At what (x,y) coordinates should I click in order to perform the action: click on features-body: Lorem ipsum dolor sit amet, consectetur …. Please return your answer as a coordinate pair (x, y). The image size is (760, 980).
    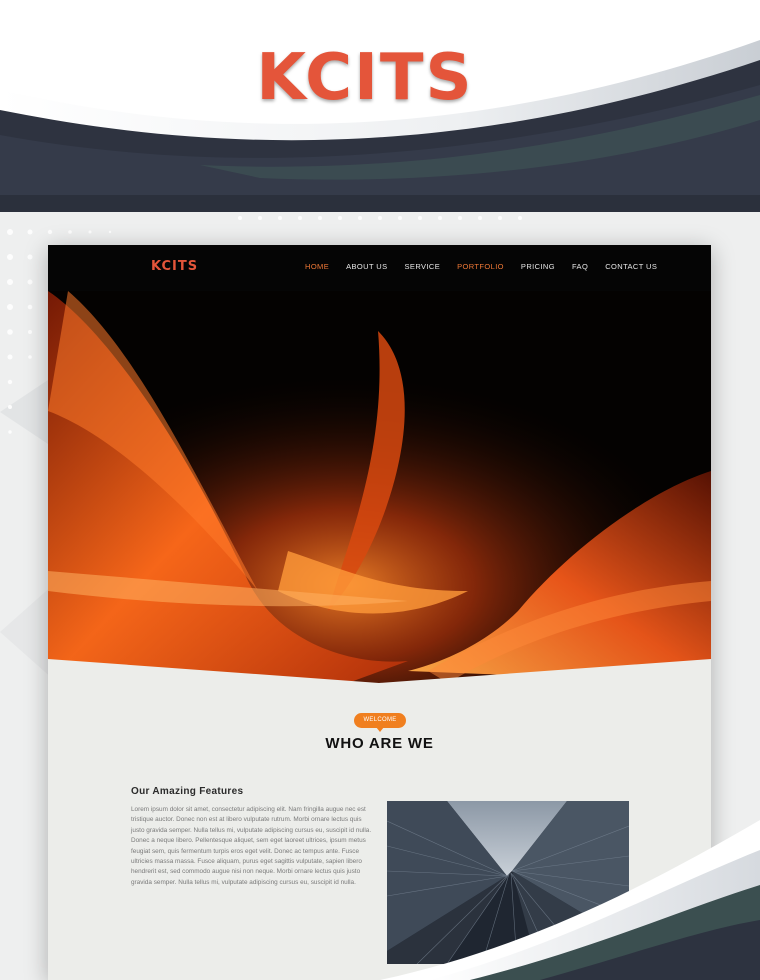
    Looking at the image, I should click on (251, 846).